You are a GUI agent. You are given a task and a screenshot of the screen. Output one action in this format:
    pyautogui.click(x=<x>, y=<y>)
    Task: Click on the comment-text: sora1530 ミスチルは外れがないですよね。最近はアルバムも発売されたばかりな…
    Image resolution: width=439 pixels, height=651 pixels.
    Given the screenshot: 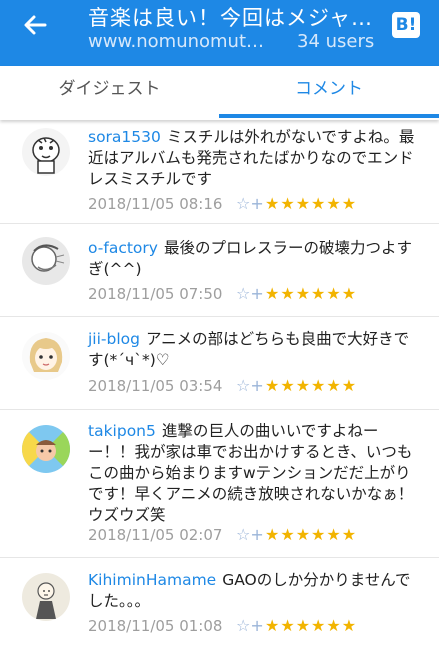 What is the action you would take?
    pyautogui.click(x=256, y=158)
    